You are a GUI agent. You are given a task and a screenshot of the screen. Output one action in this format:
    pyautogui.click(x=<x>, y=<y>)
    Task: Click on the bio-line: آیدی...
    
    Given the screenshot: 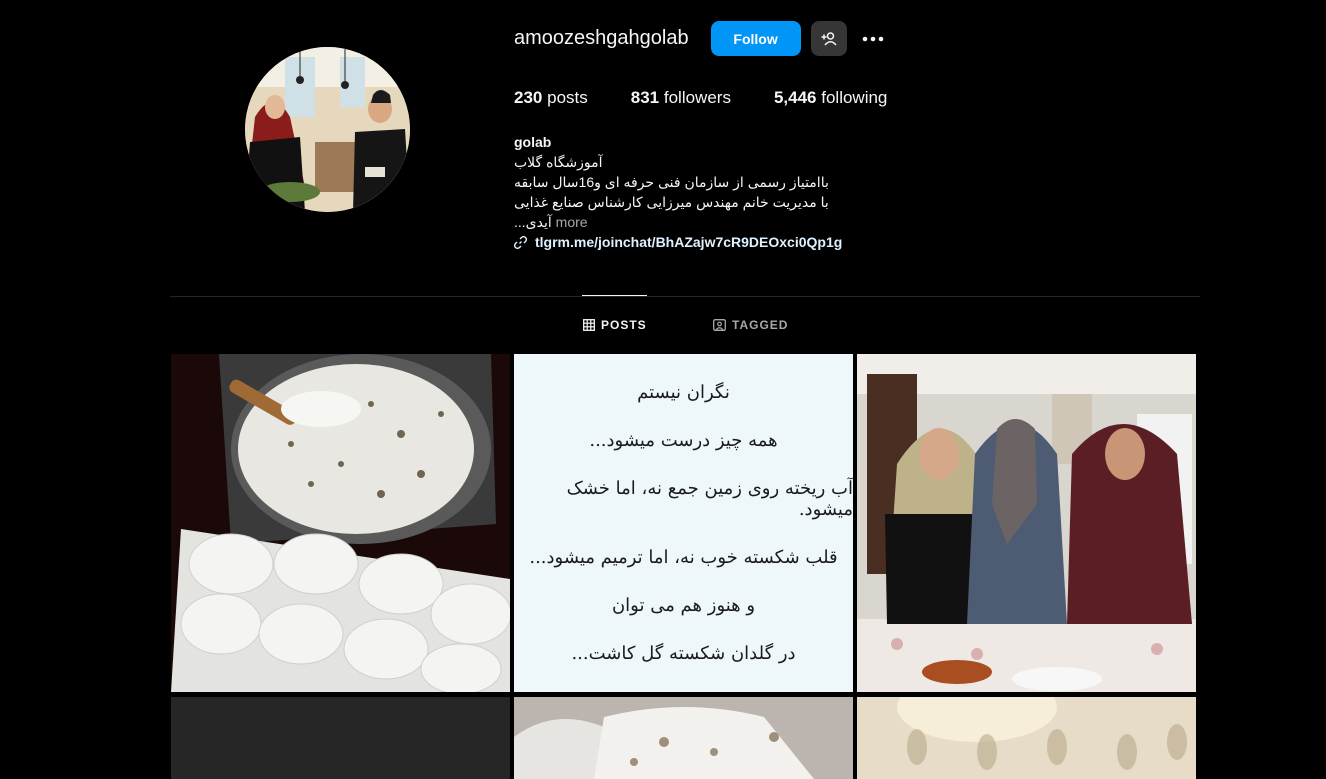 What is the action you would take?
    pyautogui.click(x=533, y=222)
    